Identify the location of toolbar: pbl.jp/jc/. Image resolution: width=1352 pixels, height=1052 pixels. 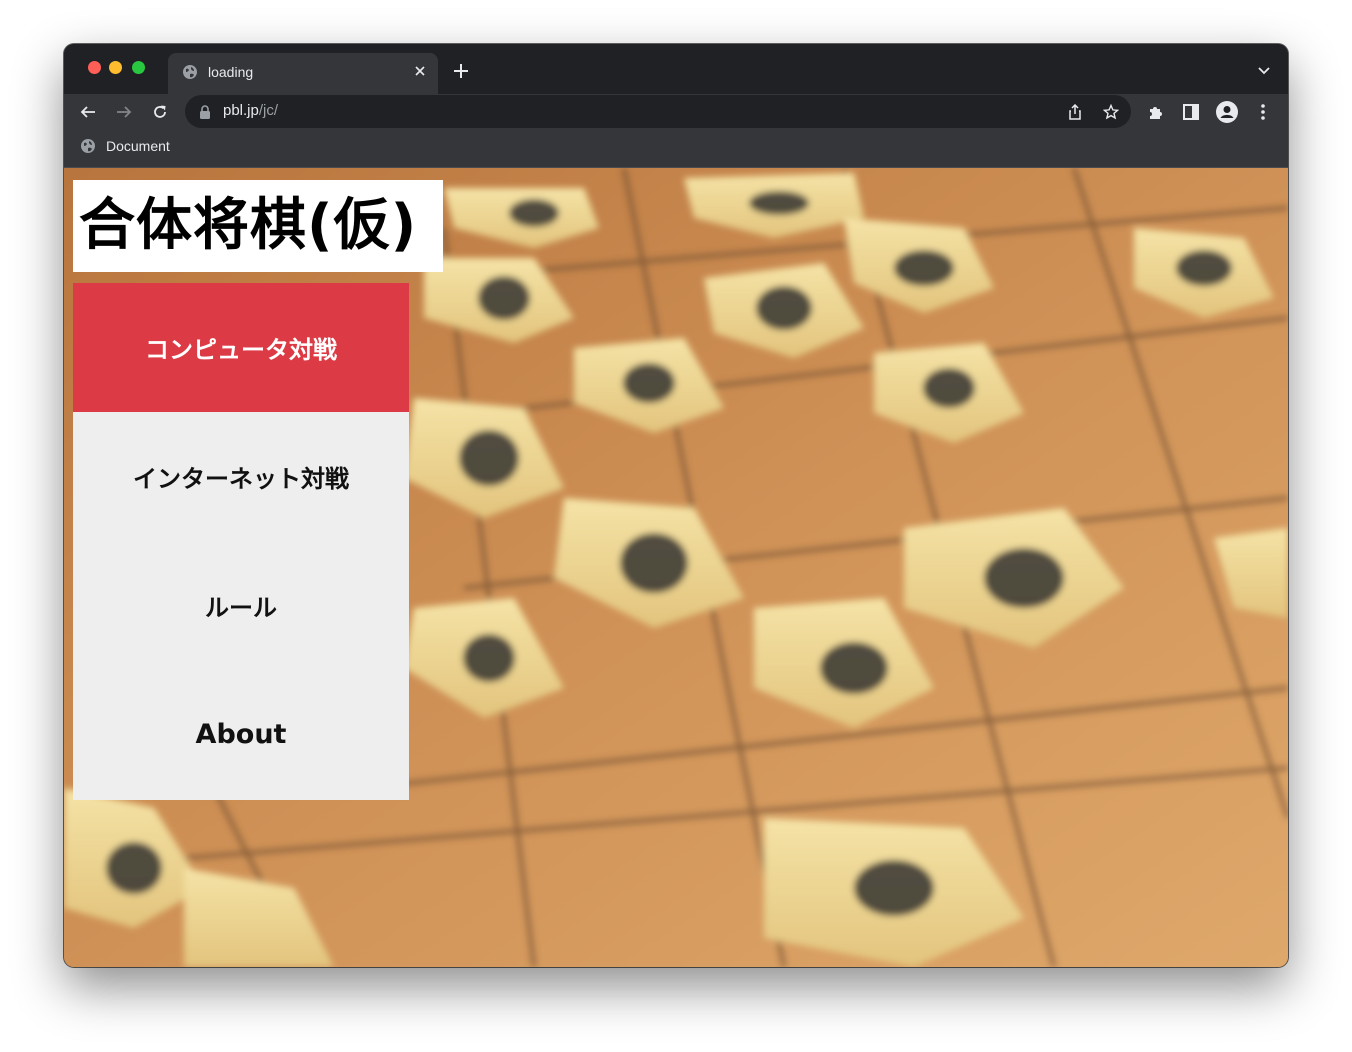
(676, 111).